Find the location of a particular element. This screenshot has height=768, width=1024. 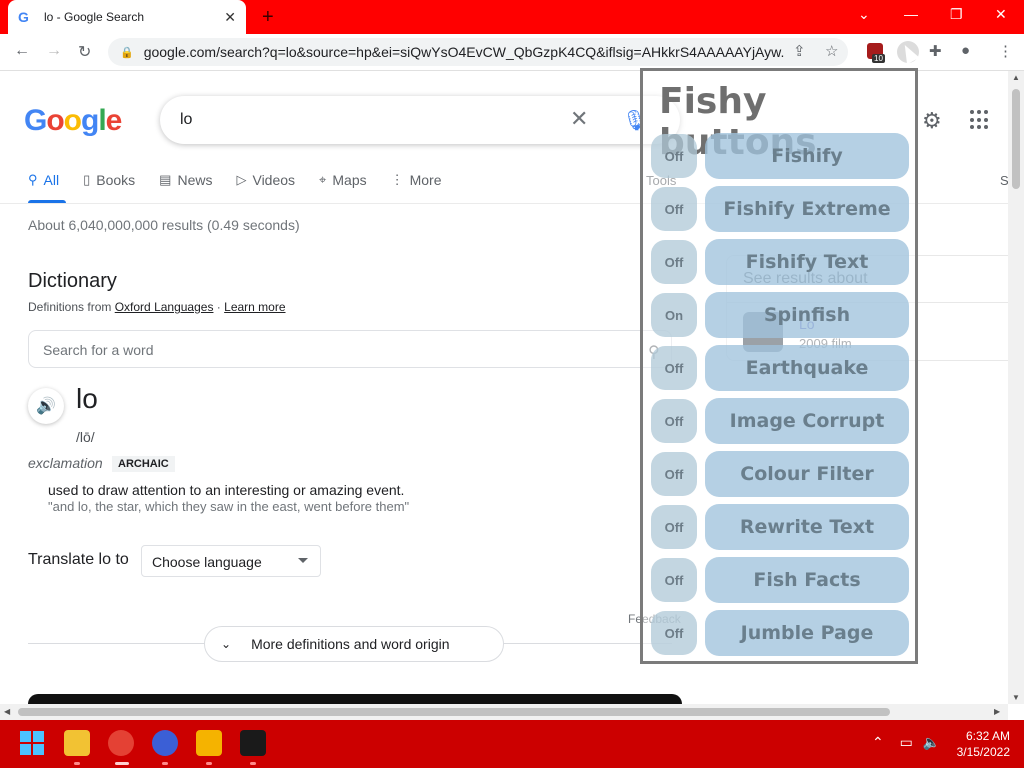

close-window-icon: ✕ is located at coordinates (1001, 14).